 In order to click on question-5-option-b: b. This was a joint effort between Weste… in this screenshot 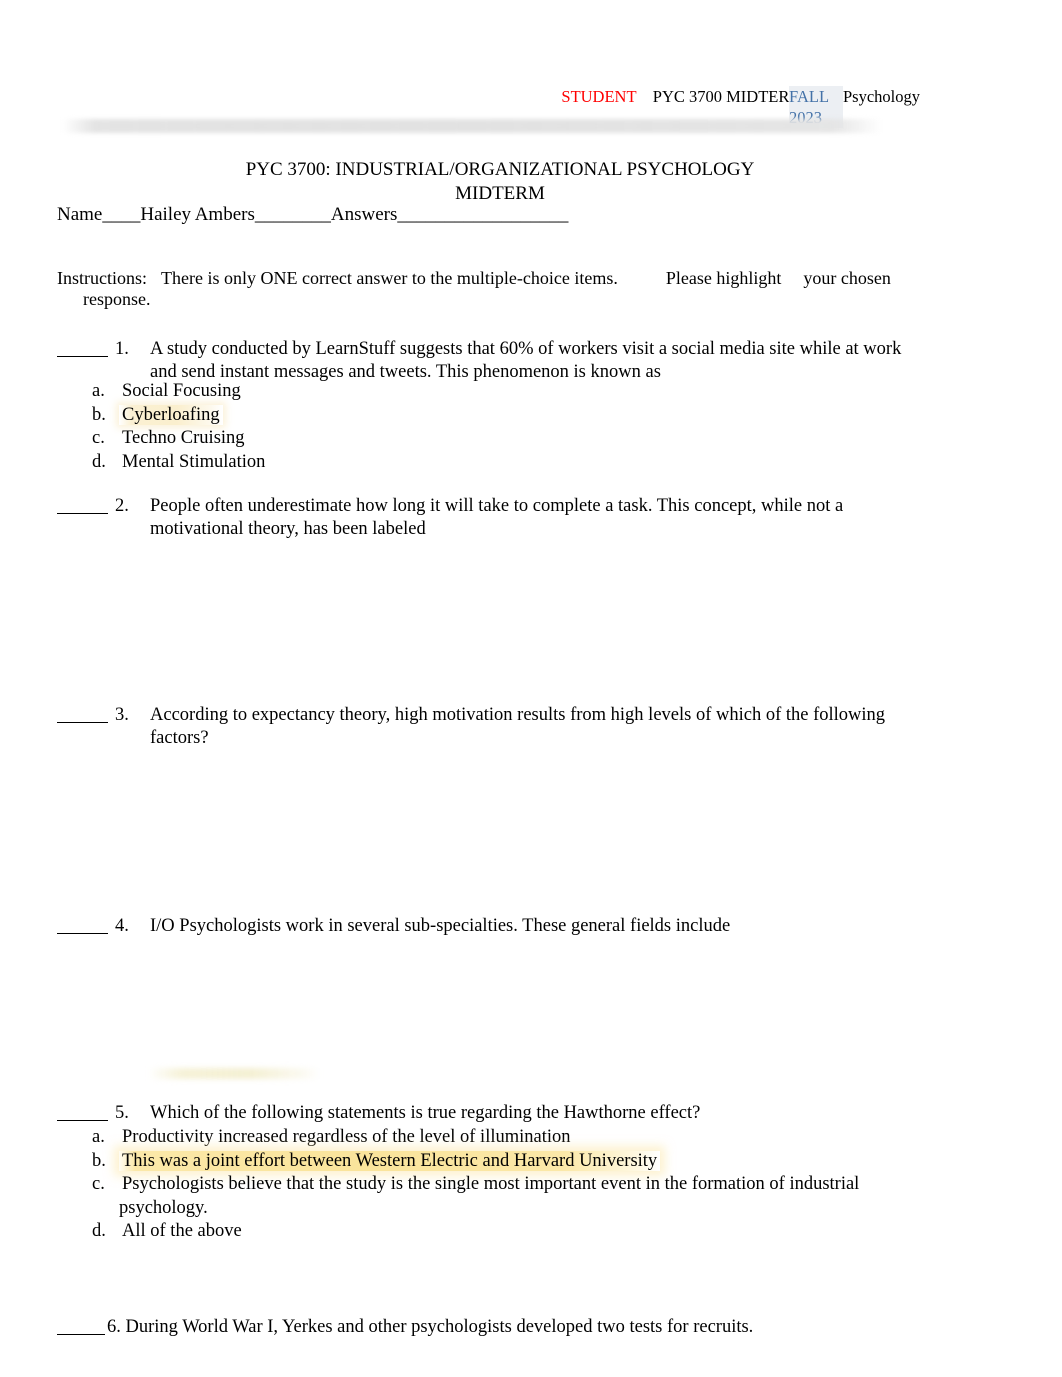, I will do `click(482, 1162)`.